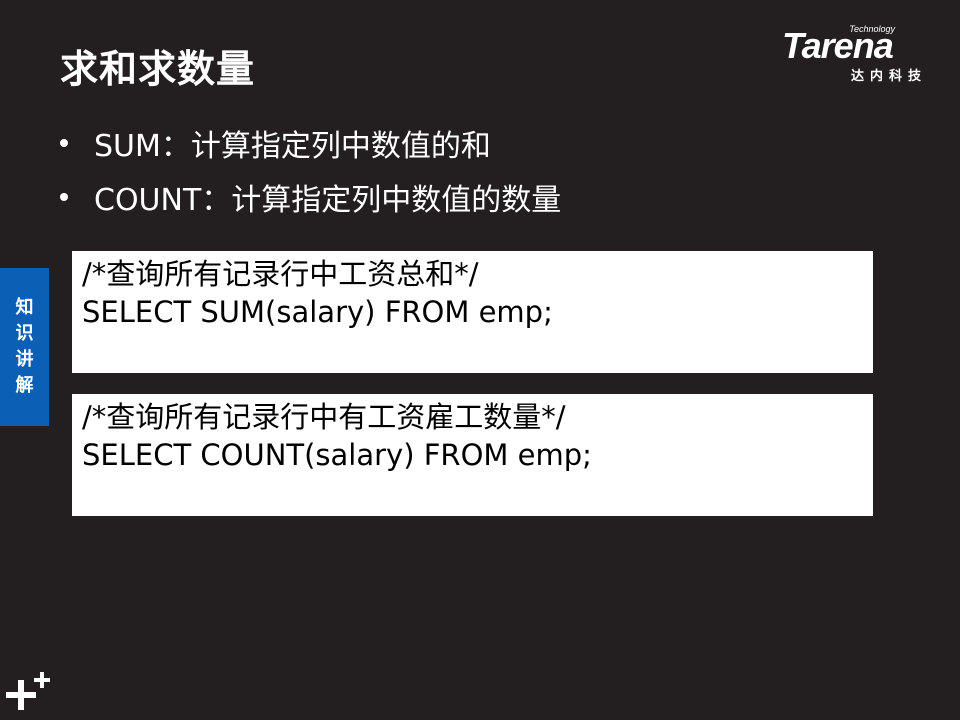  Describe the element at coordinates (337, 455) in the screenshot. I see `code-statement: SELECT COUNT(salary) FROM emp;` at that location.